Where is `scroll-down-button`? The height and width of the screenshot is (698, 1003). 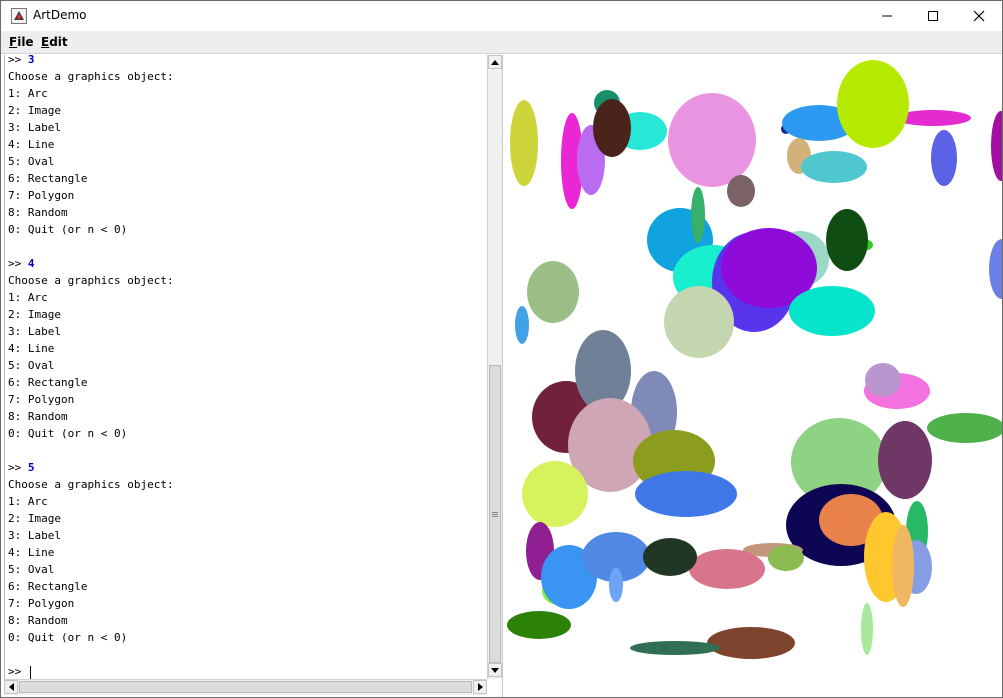 scroll-down-button is located at coordinates (495, 670).